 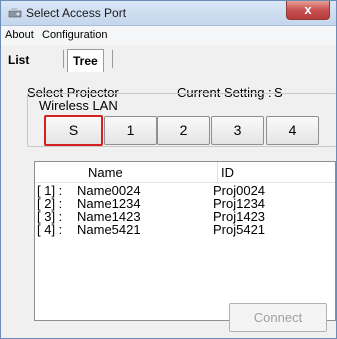 What do you see at coordinates (185, 172) in the screenshot?
I see `list-header: Name ID` at bounding box center [185, 172].